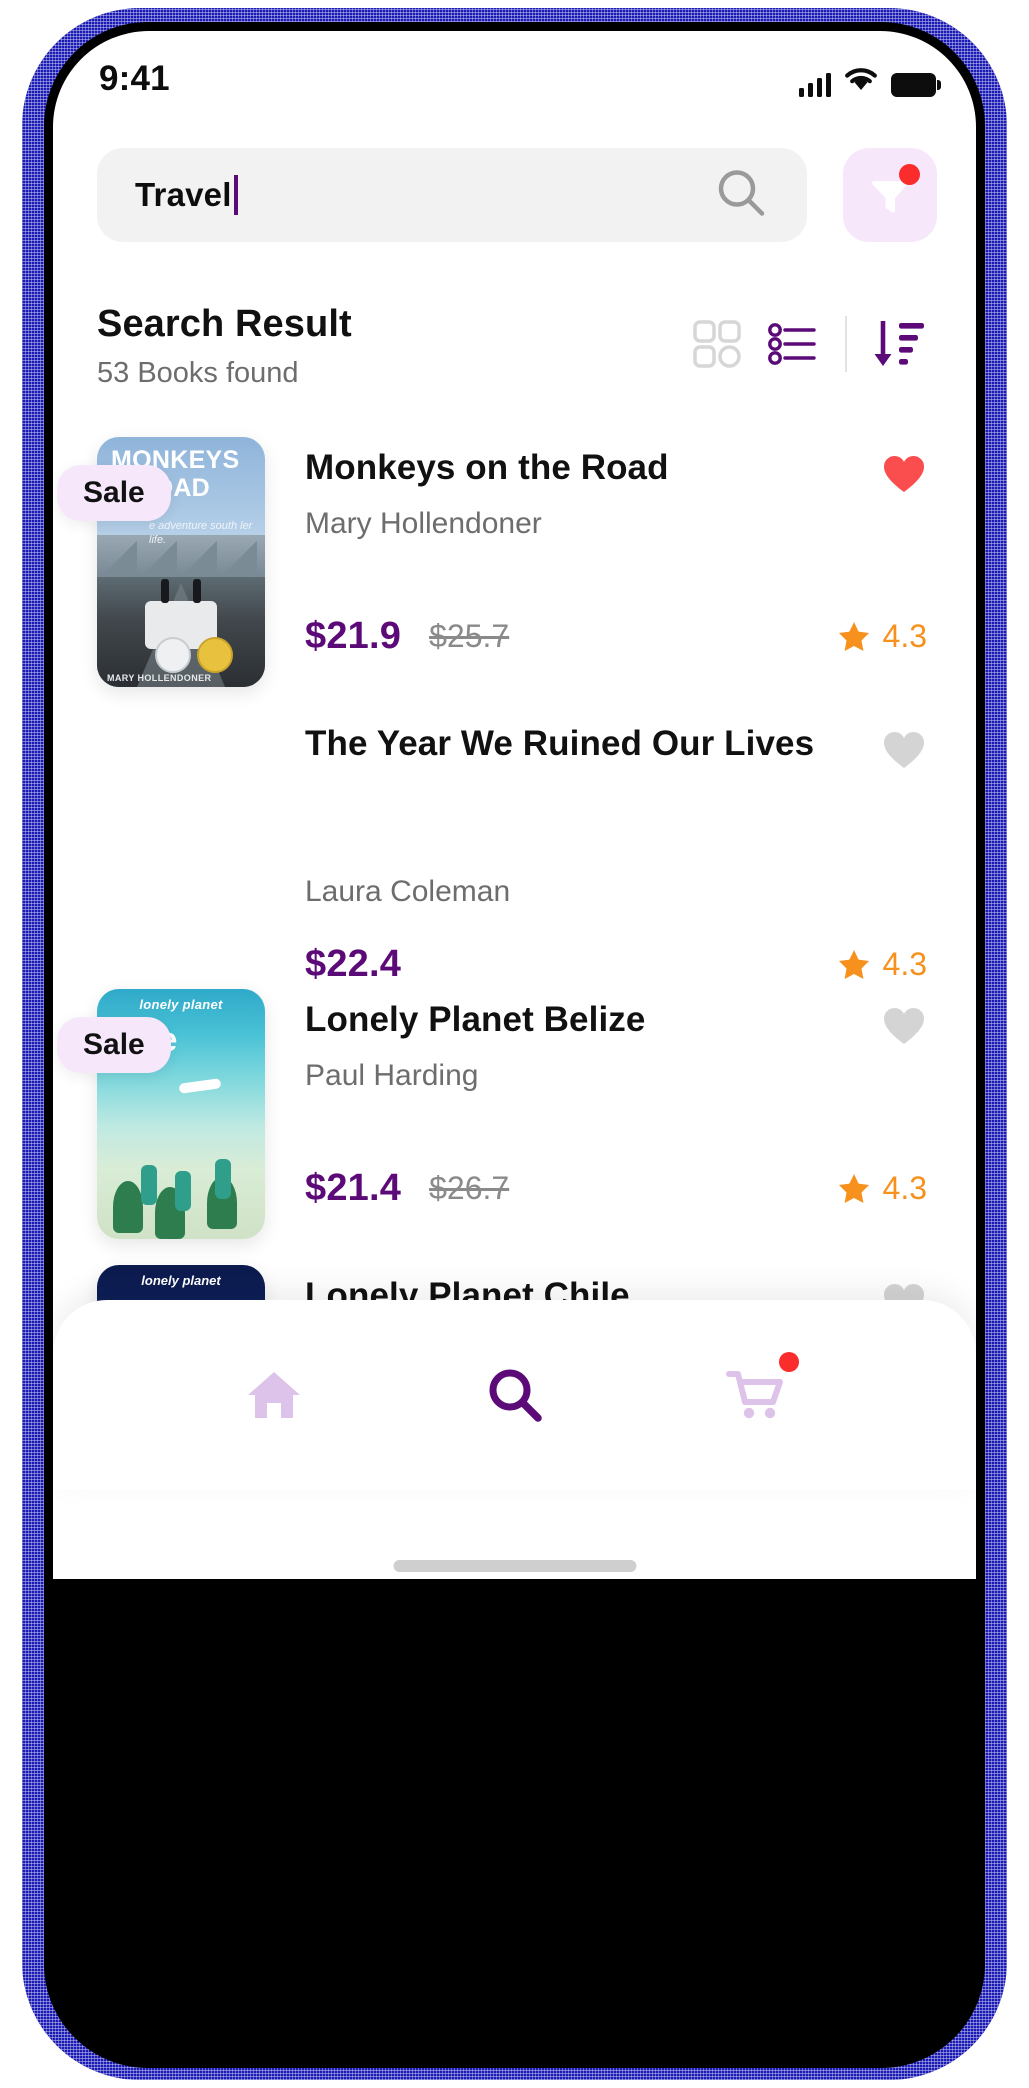 This screenshot has height=2088, width=1029. What do you see at coordinates (353, 636) in the screenshot?
I see `book-price: $21.9` at bounding box center [353, 636].